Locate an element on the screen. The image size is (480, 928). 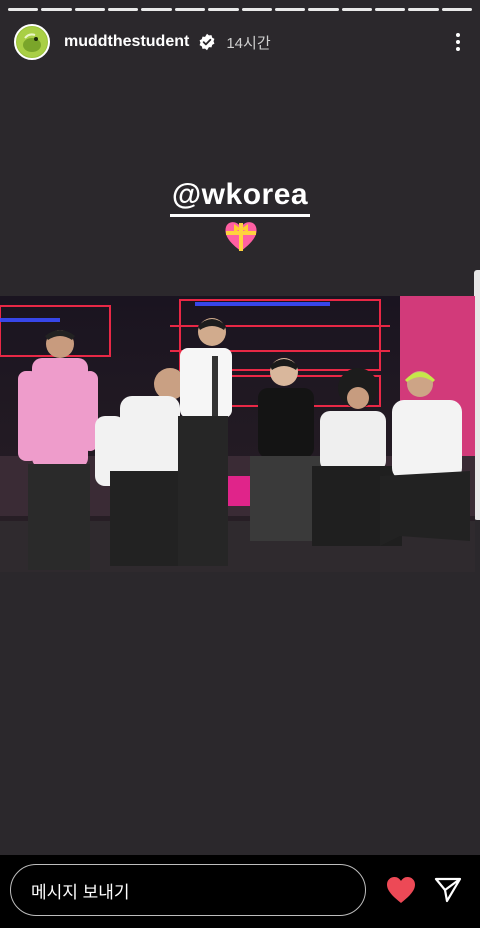
mention-sticker: @wkorea is located at coordinates (240, 197).